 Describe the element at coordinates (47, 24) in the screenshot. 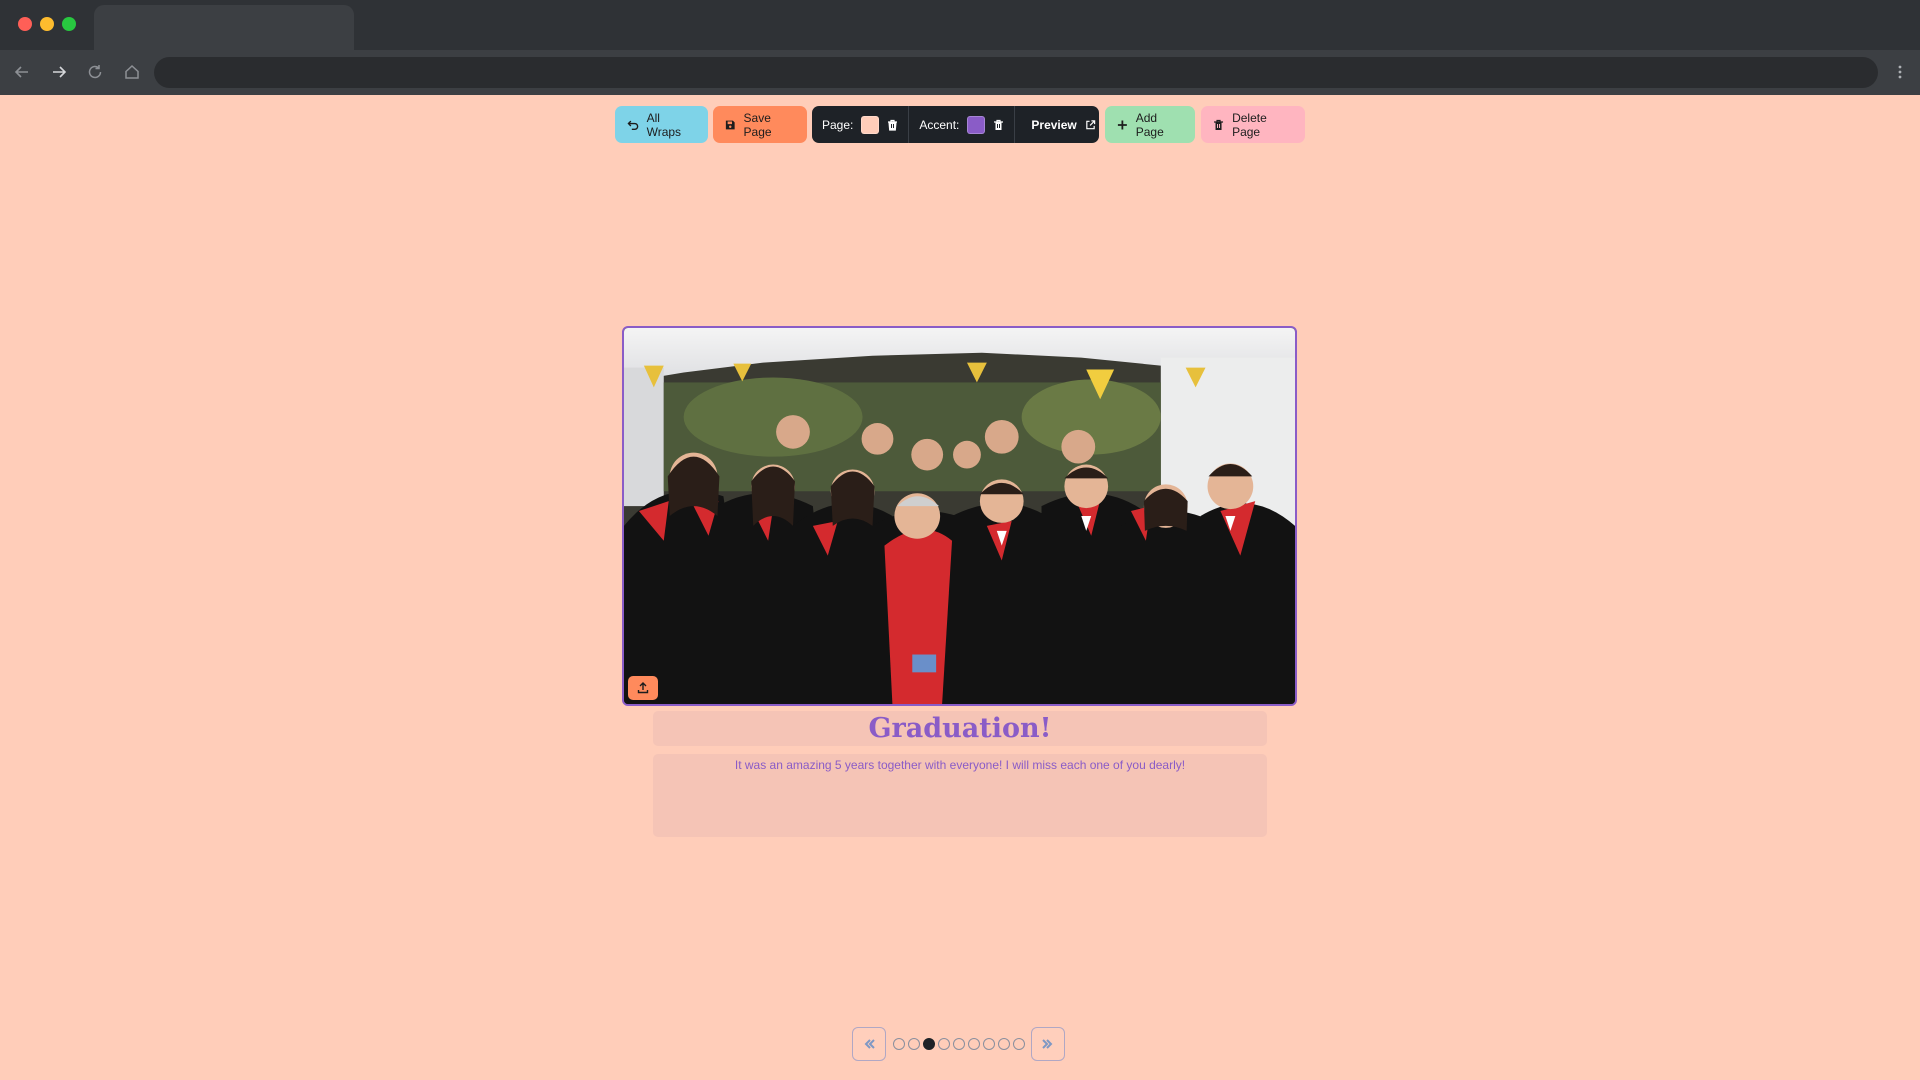

I see `minimize-window-button` at that location.